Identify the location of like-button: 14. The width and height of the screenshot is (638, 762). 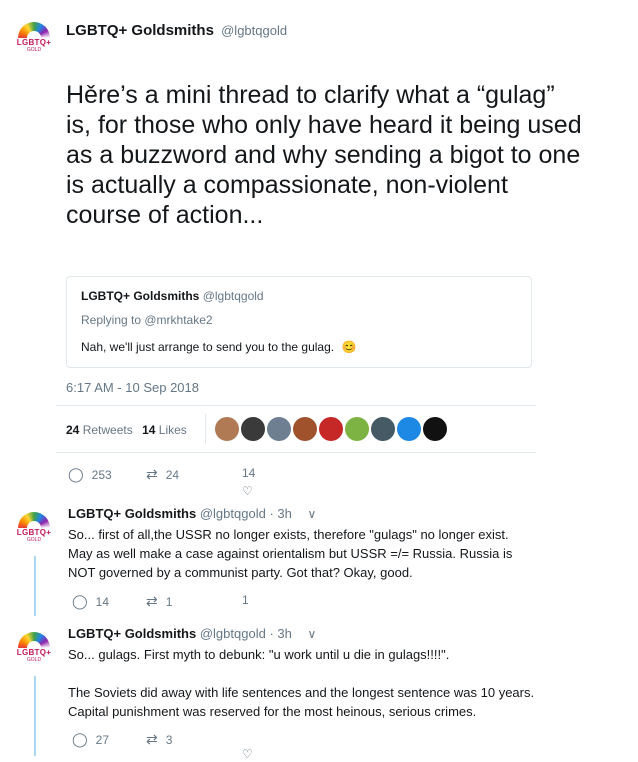
(248, 473).